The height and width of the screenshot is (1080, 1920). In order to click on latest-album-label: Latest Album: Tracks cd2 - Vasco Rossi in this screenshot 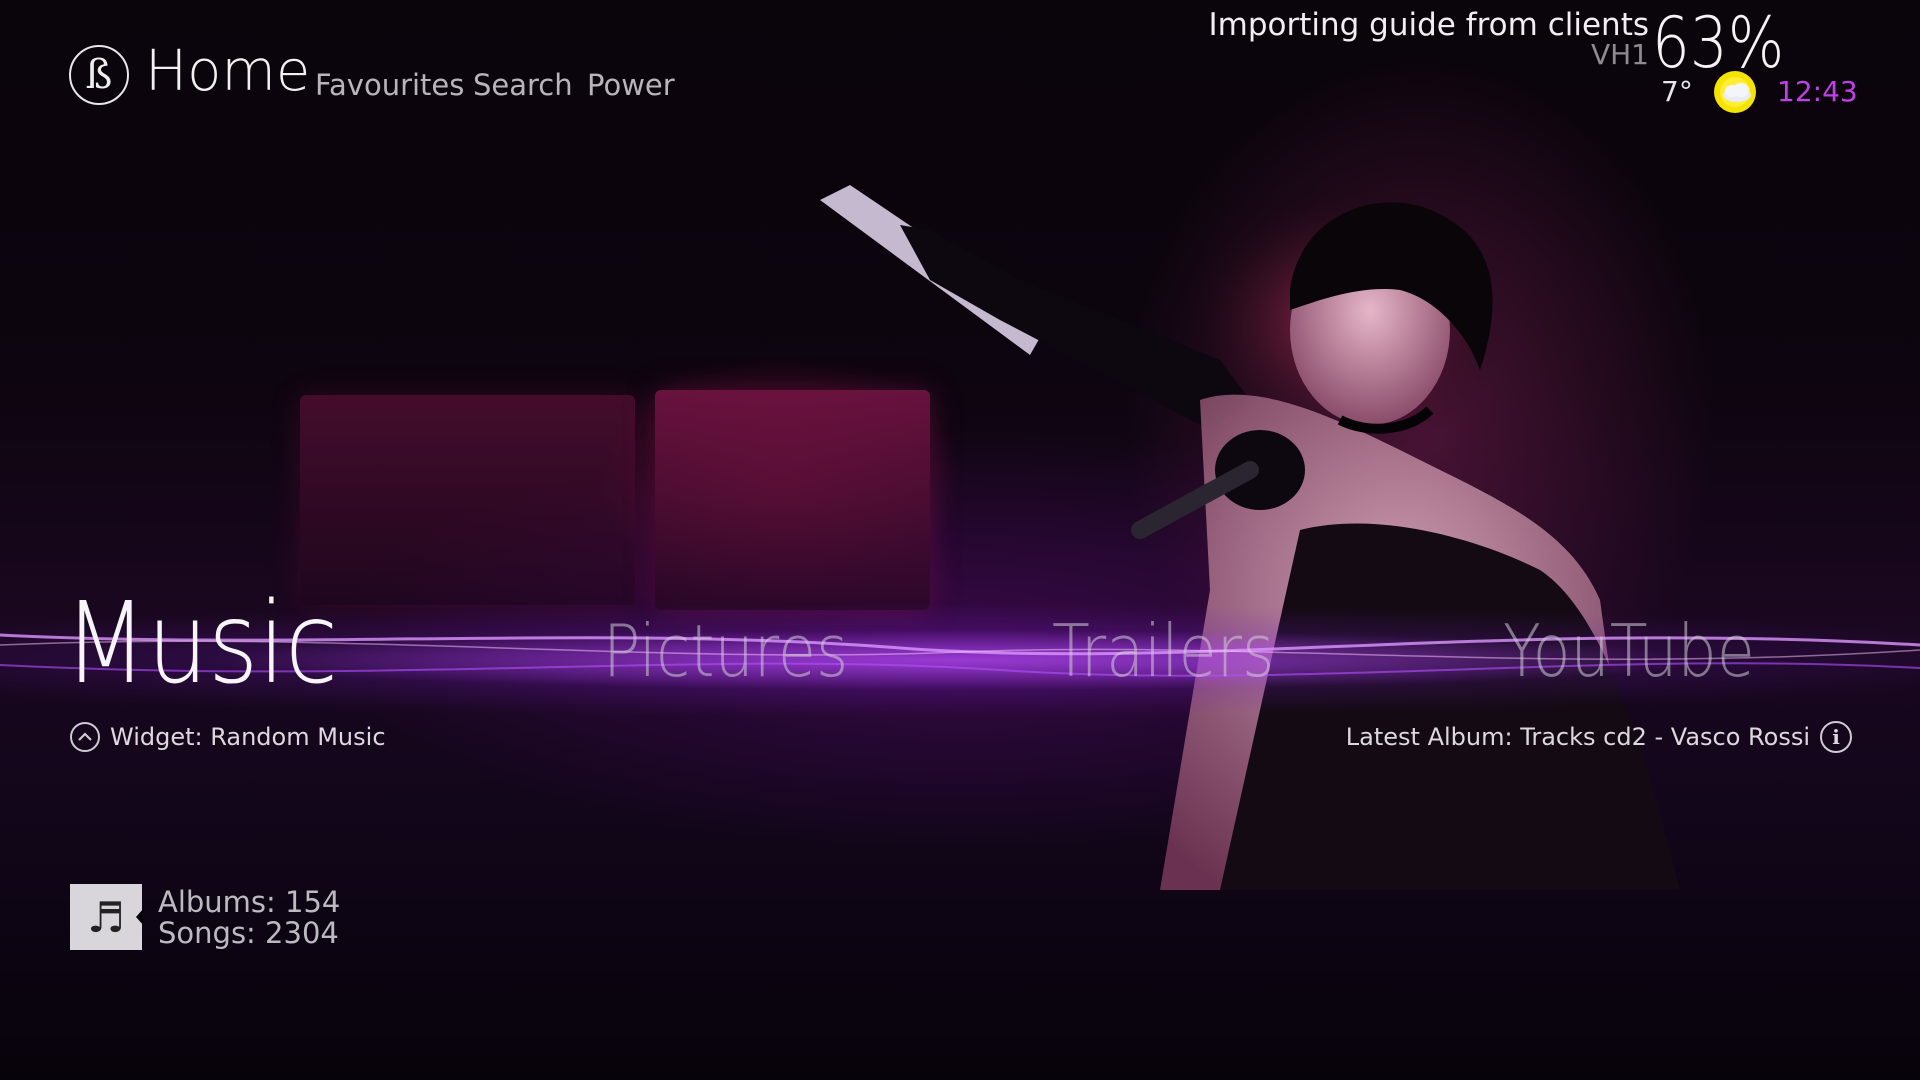, I will do `click(1577, 737)`.